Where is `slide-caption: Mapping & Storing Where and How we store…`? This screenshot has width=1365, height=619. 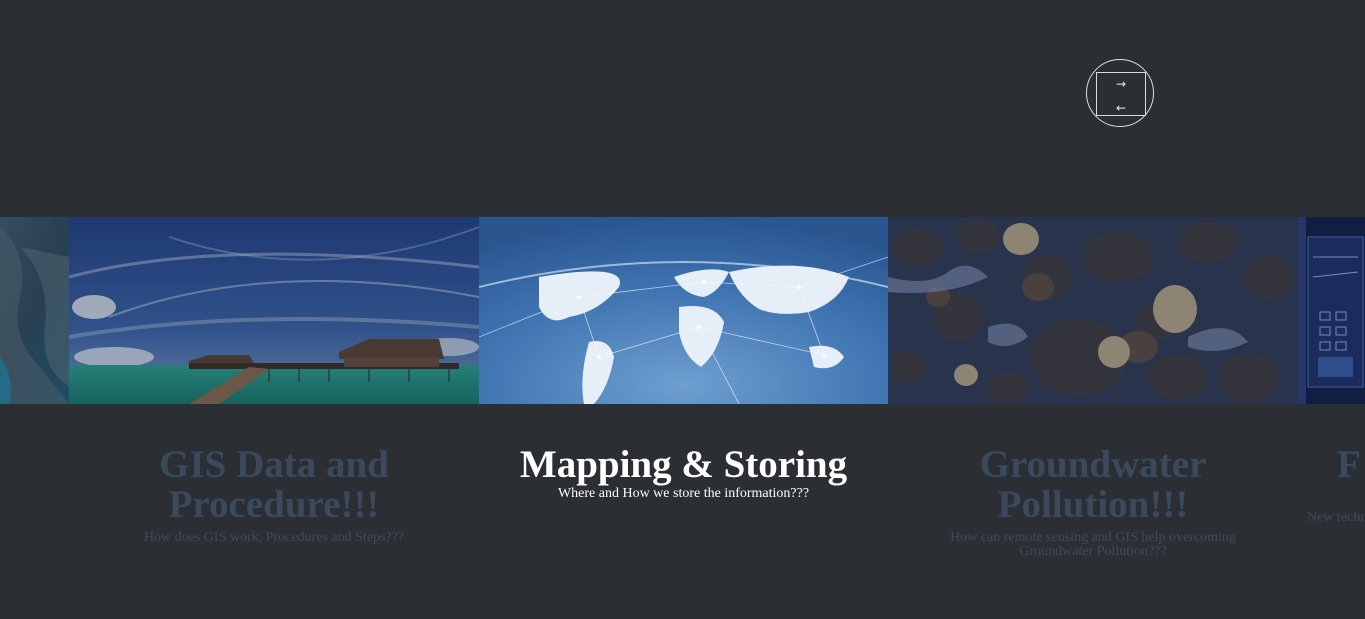
slide-caption: Mapping & Storing Where and How we store… is located at coordinates (683, 473).